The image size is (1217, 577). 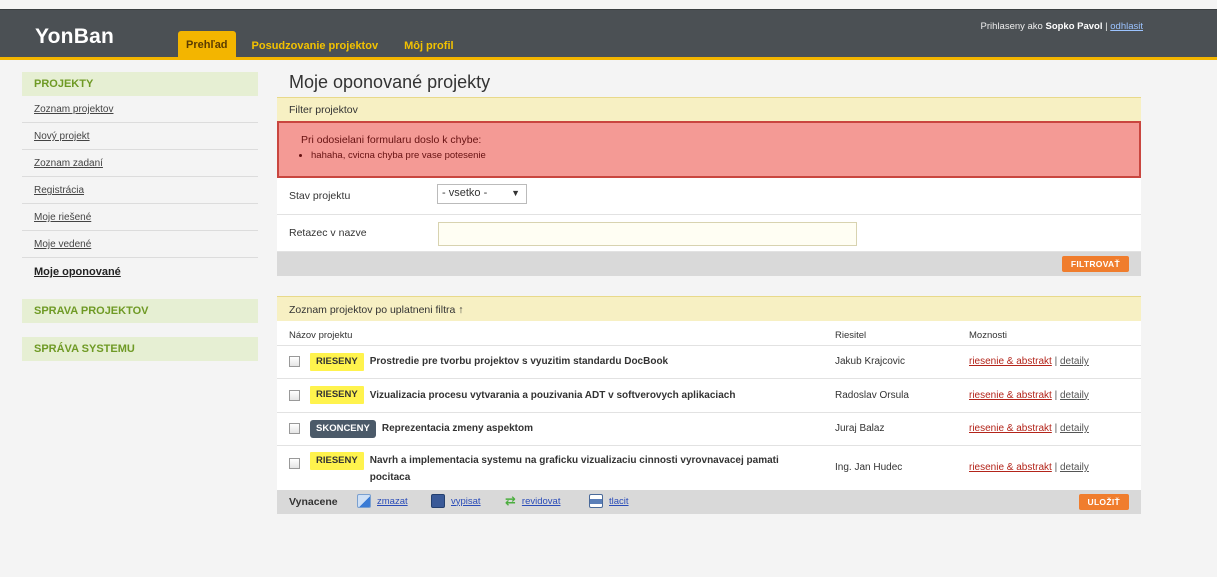 What do you see at coordinates (988, 336) in the screenshot?
I see `column-header-options: Moznosti` at bounding box center [988, 336].